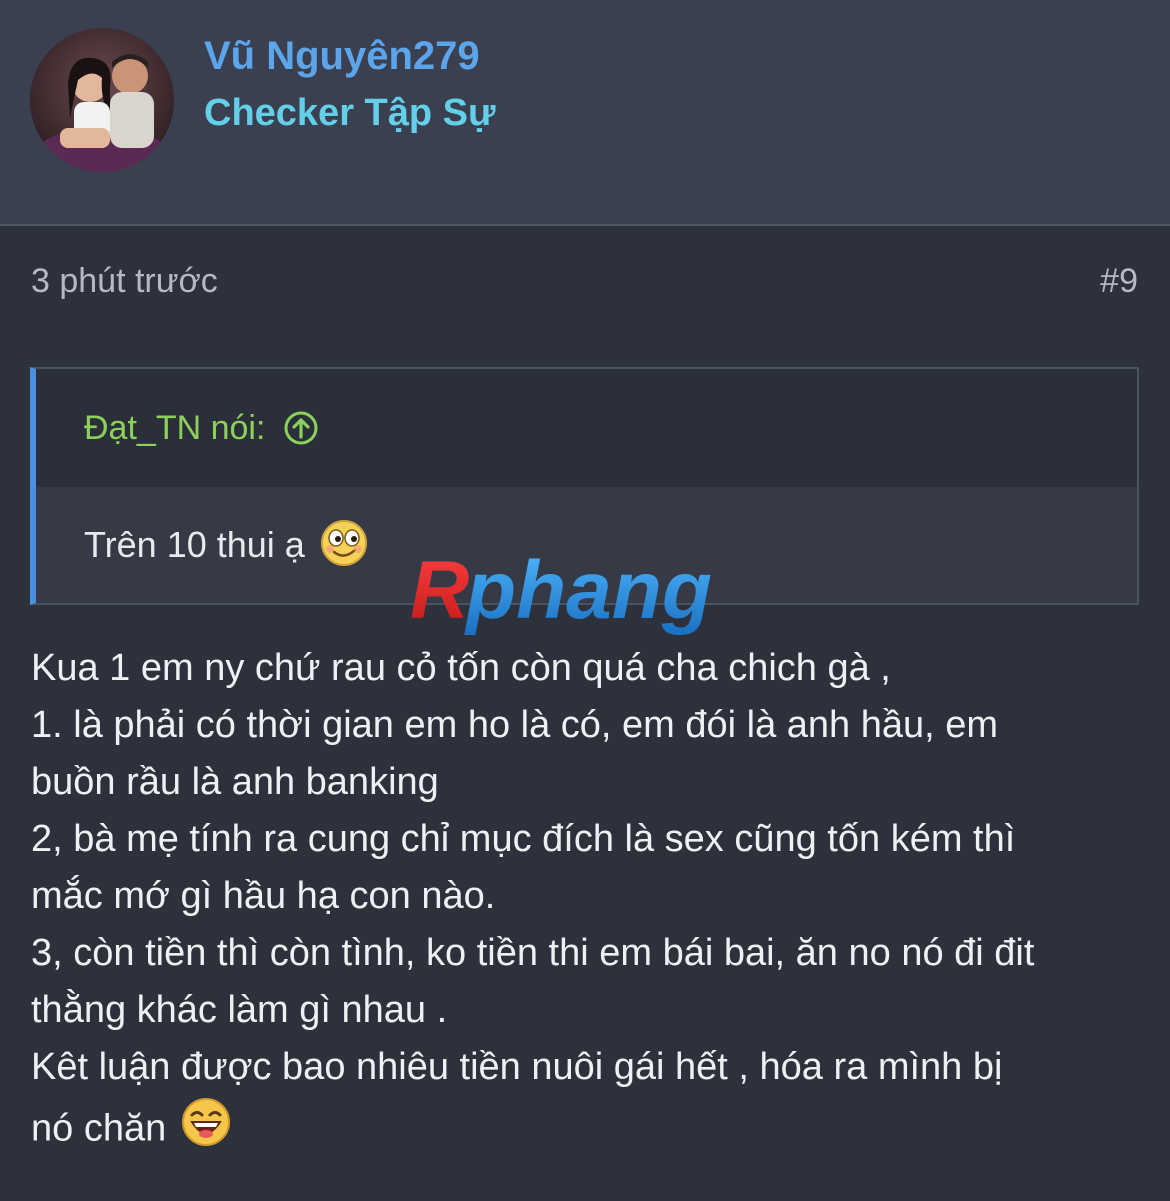 The width and height of the screenshot is (1170, 1201). I want to click on quote-author: Đạt_TN nói:, so click(174, 428).